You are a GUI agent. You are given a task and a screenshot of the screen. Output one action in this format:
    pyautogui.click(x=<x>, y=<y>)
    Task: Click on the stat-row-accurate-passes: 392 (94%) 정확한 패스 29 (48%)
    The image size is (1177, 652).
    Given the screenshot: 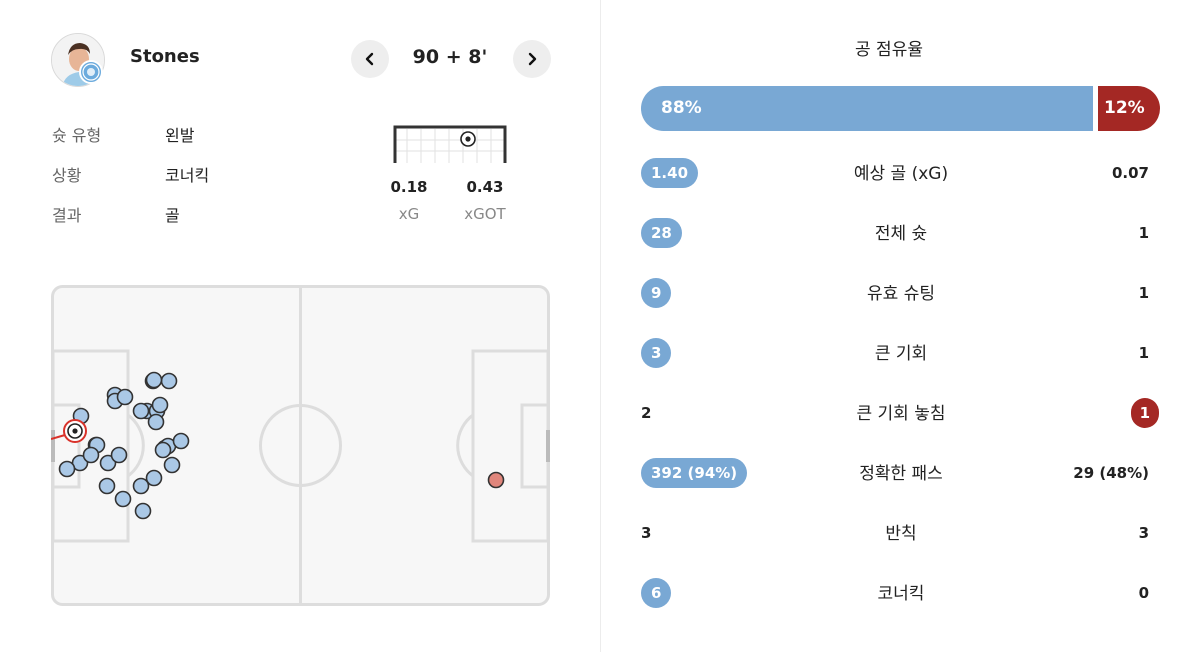 What is the action you would take?
    pyautogui.click(x=889, y=473)
    